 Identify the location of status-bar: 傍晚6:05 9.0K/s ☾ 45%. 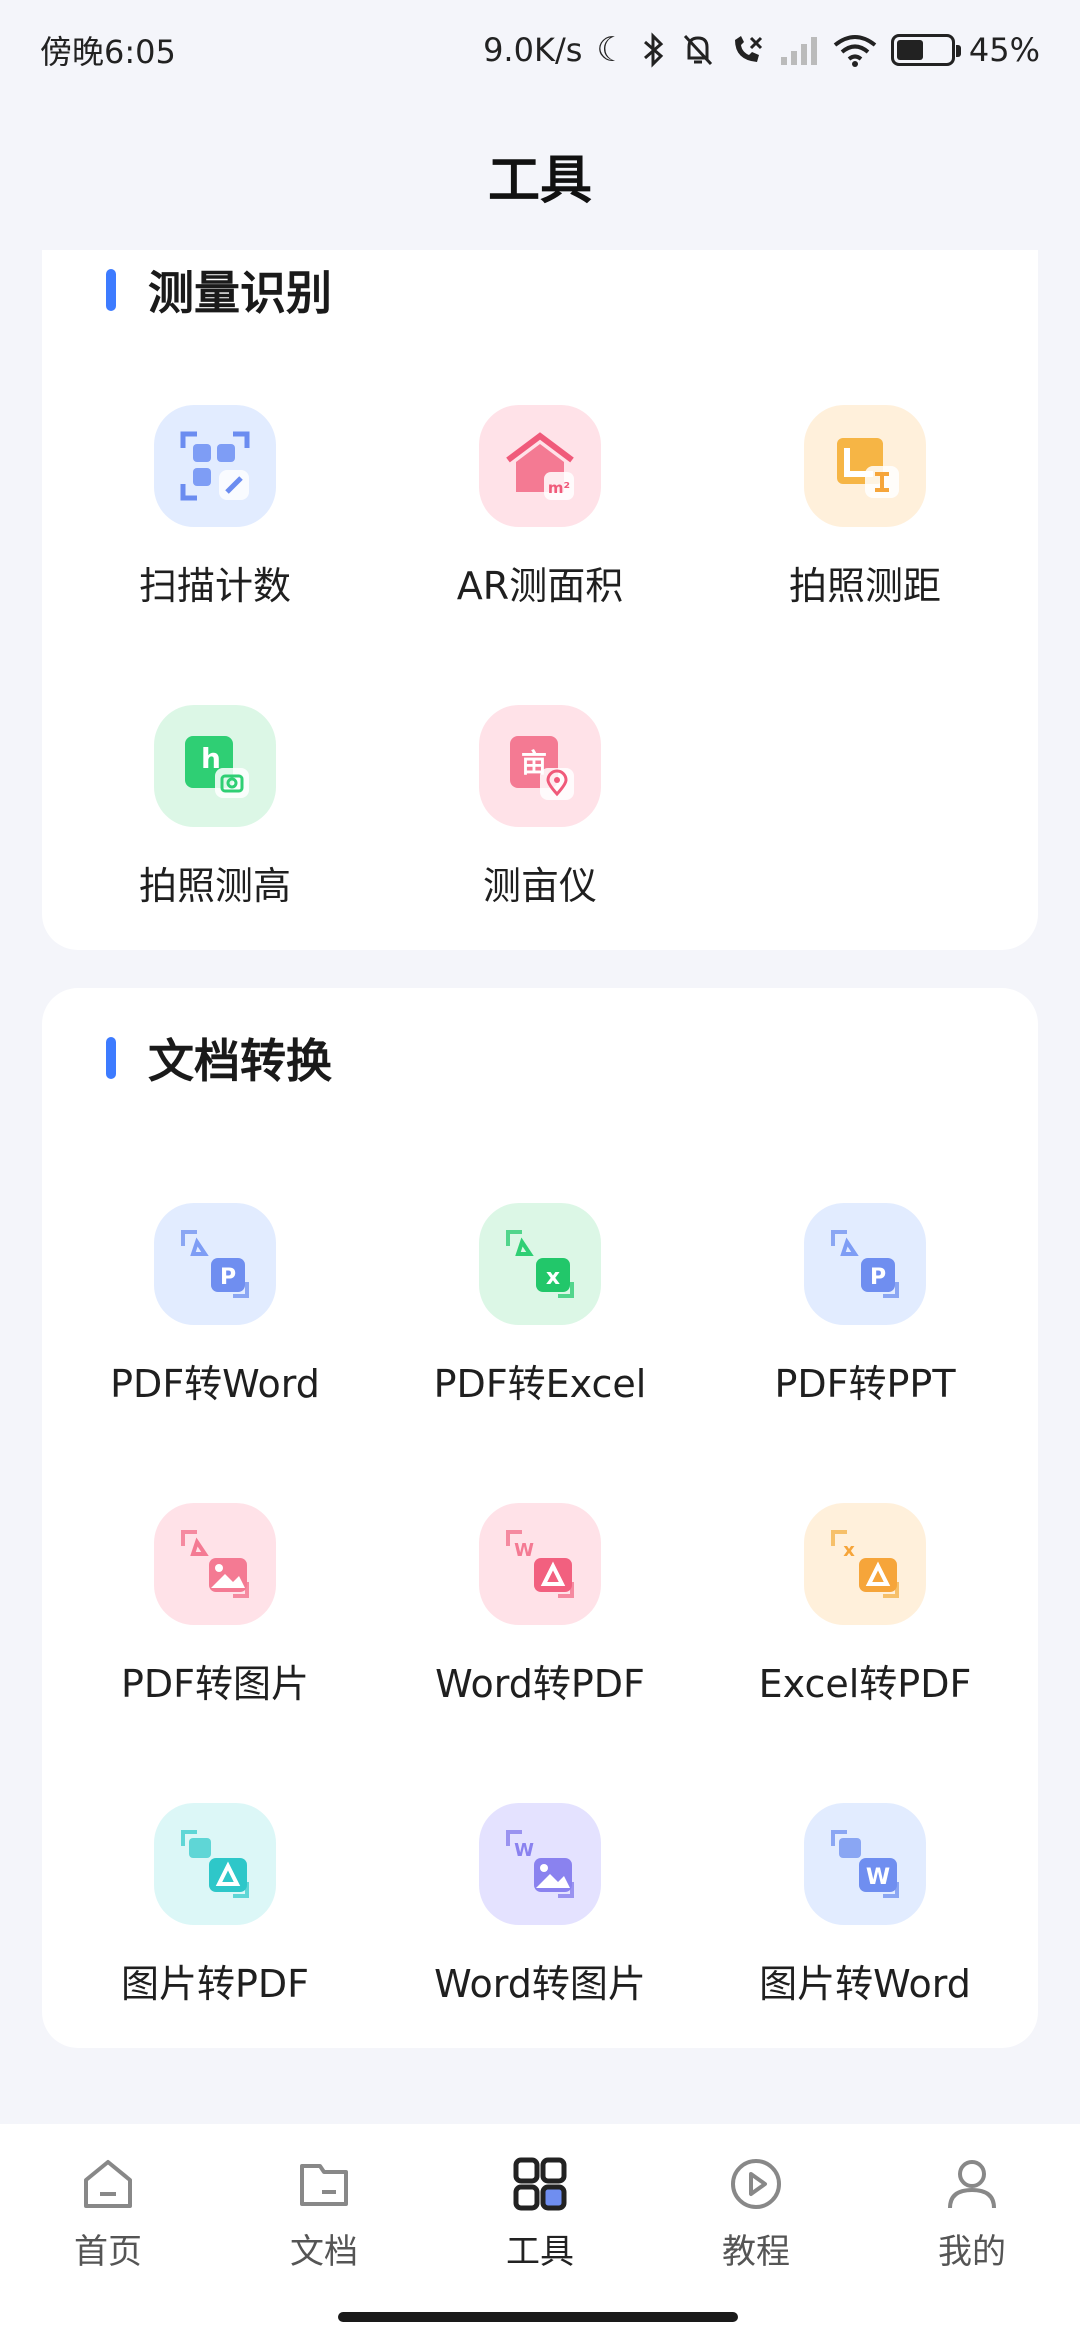
(540, 50).